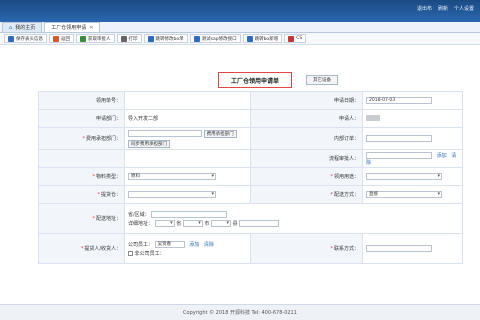 The width and height of the screenshot is (480, 320). What do you see at coordinates (295, 38) in the screenshot?
I see `cs-button: CS` at bounding box center [295, 38].